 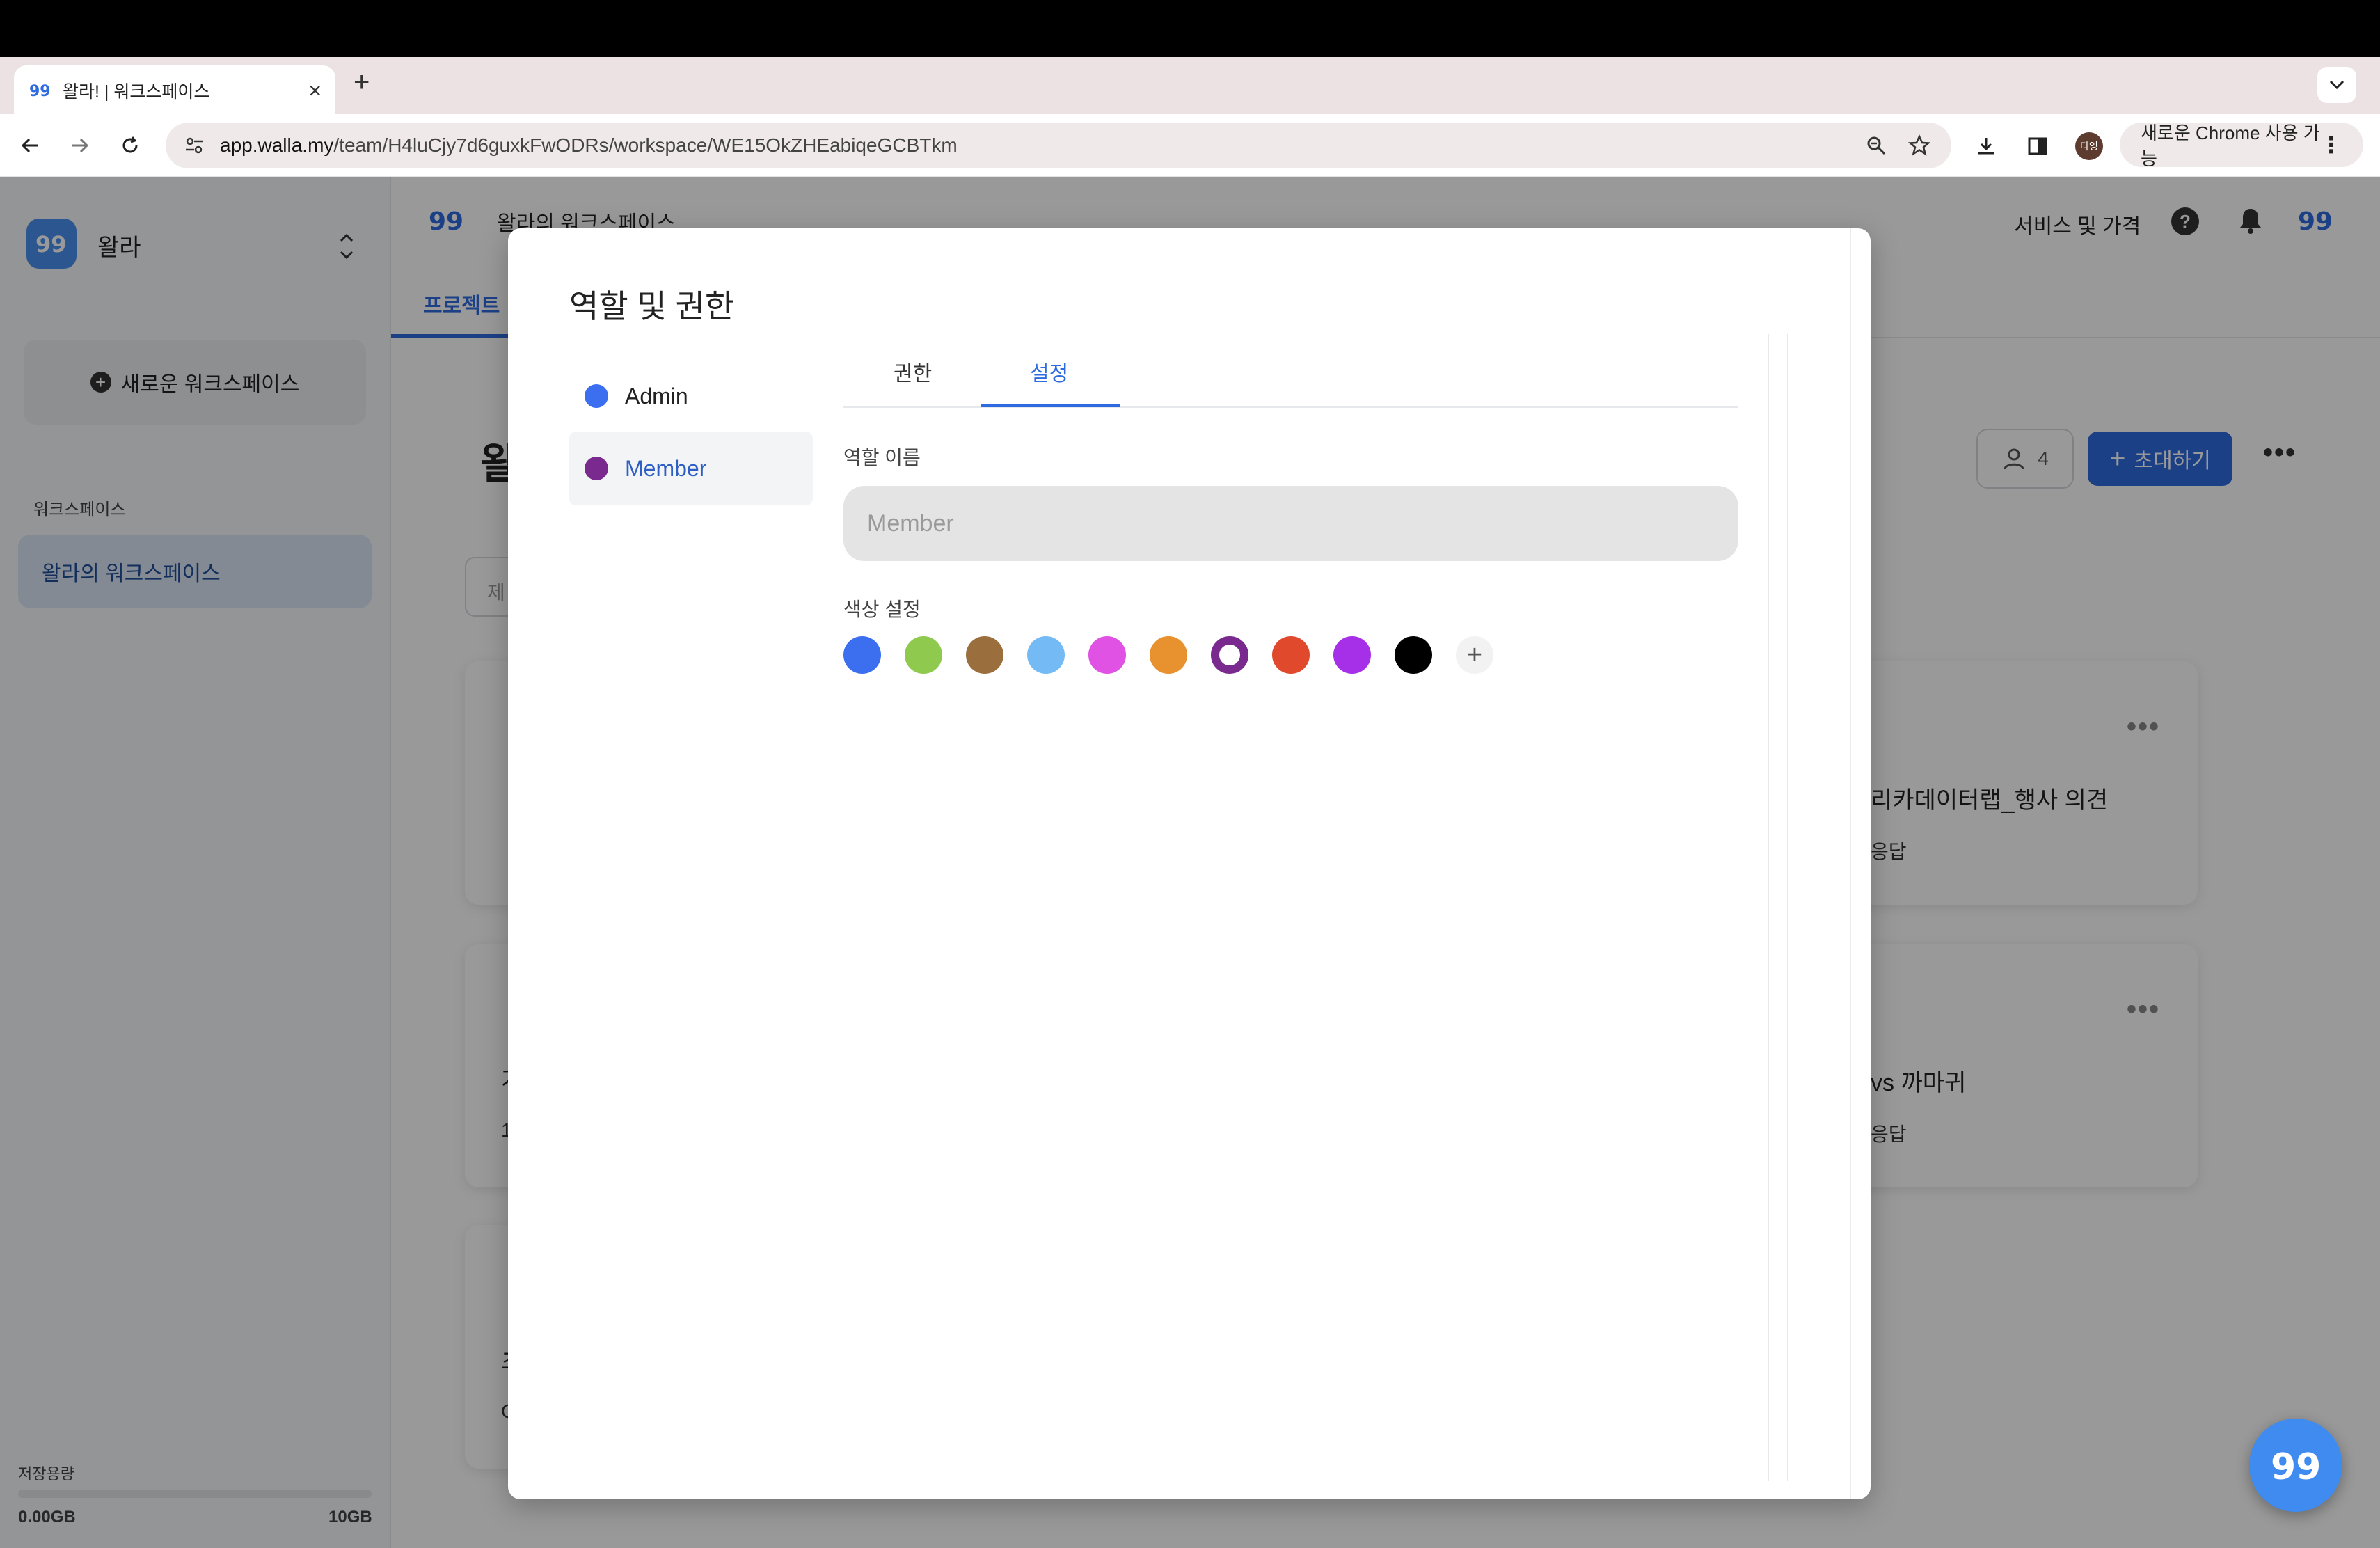 I want to click on color-swatch-selected, so click(x=1229, y=655).